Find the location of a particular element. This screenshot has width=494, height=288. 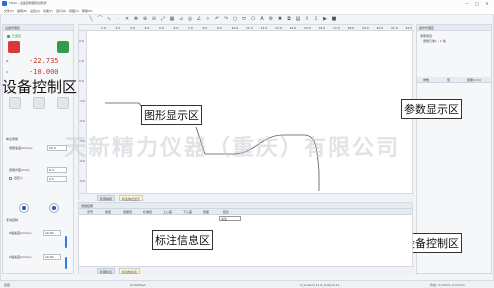

stop-device-button is located at coordinates (14, 47).